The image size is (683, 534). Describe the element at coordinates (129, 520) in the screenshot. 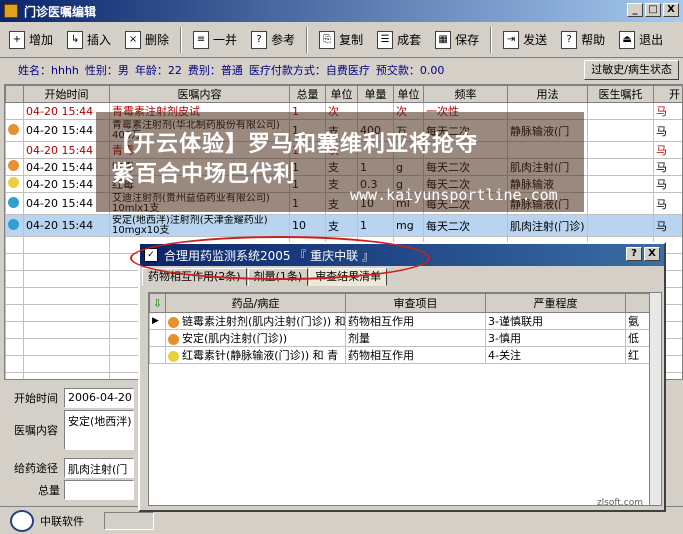

I see `status-cell` at that location.